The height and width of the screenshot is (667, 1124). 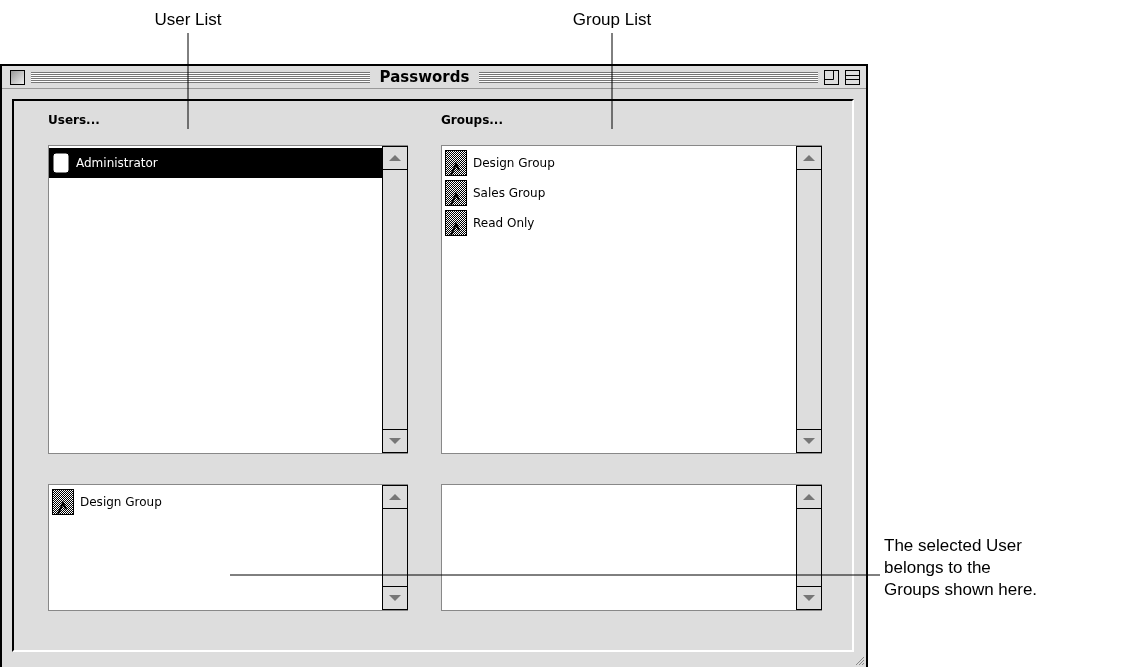 What do you see at coordinates (619, 223) in the screenshot?
I see `list-item: Read Only` at bounding box center [619, 223].